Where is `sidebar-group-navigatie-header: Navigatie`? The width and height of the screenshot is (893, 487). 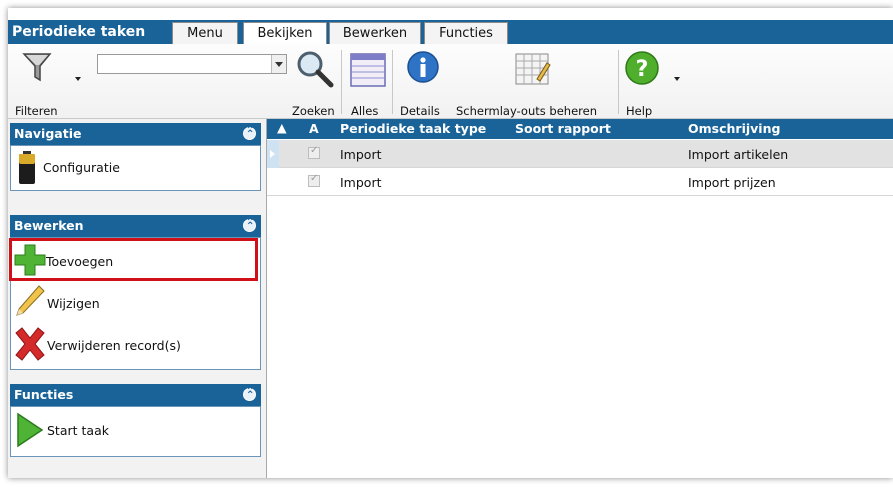 sidebar-group-navigatie-header: Navigatie is located at coordinates (135, 134).